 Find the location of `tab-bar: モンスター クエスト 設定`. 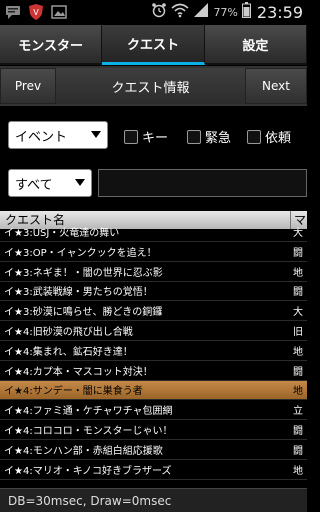

tab-bar: モンスター クエスト 設定 is located at coordinates (153, 45).